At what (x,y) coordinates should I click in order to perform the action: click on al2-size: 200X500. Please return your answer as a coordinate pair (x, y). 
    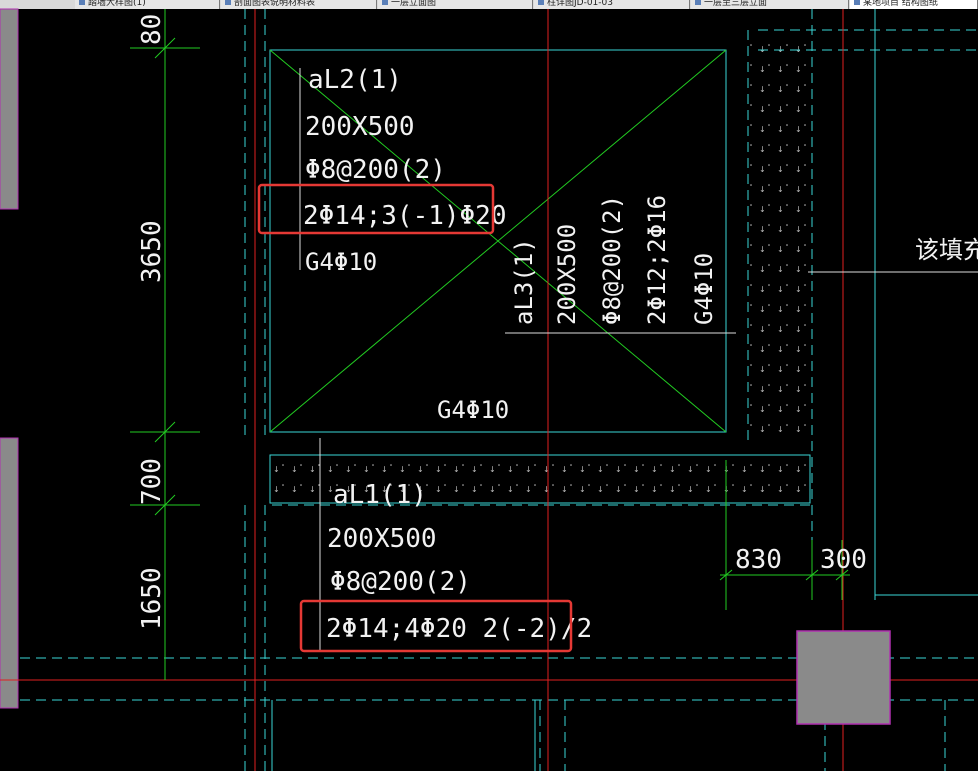
    Looking at the image, I should click on (360, 127).